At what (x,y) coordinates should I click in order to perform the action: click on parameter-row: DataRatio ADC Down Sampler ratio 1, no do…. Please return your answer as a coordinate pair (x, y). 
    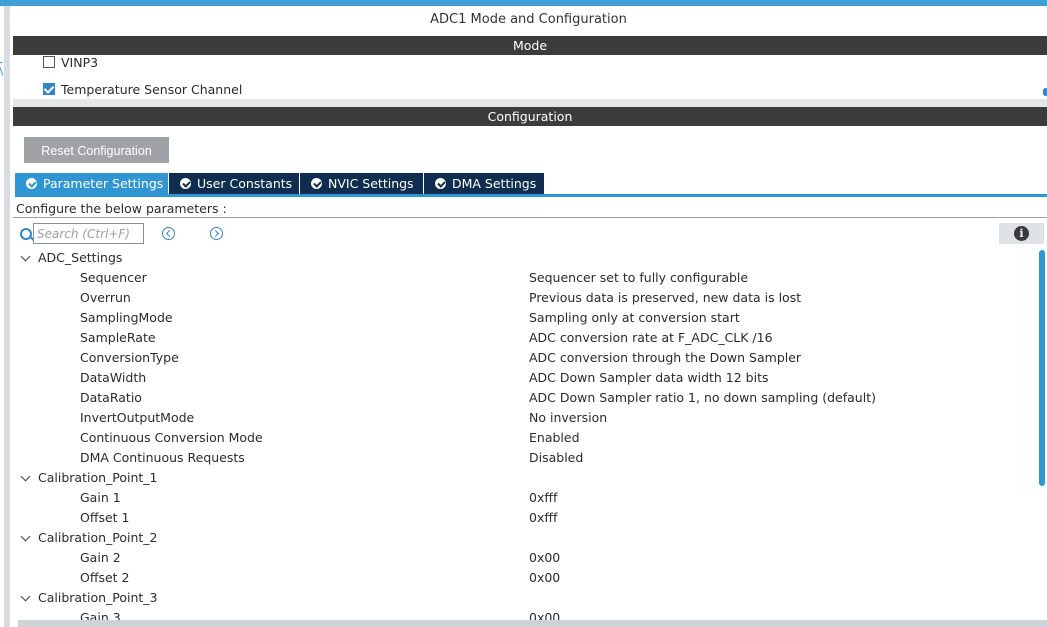
    Looking at the image, I should click on (525, 398).